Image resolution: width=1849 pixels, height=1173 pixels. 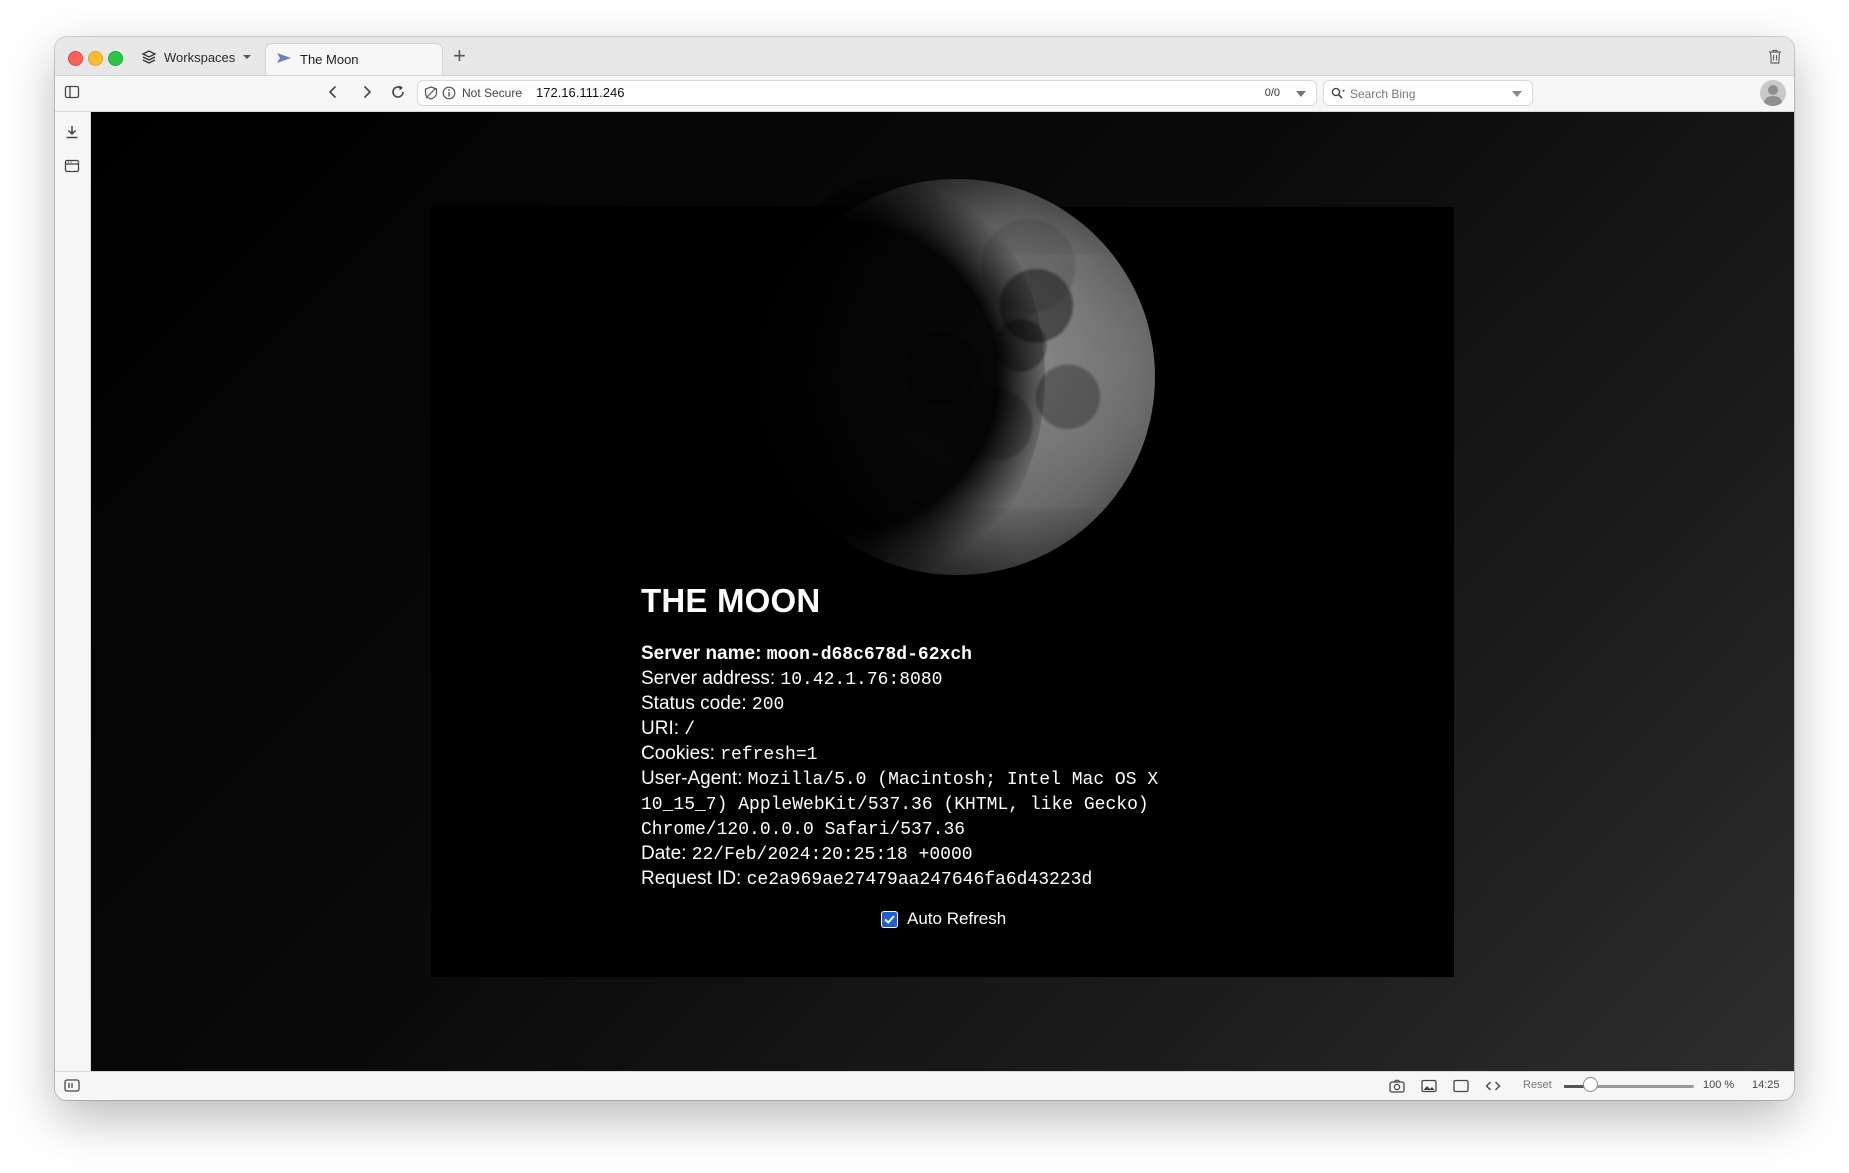 I want to click on tracker-blocker-icon, so click(x=431, y=95).